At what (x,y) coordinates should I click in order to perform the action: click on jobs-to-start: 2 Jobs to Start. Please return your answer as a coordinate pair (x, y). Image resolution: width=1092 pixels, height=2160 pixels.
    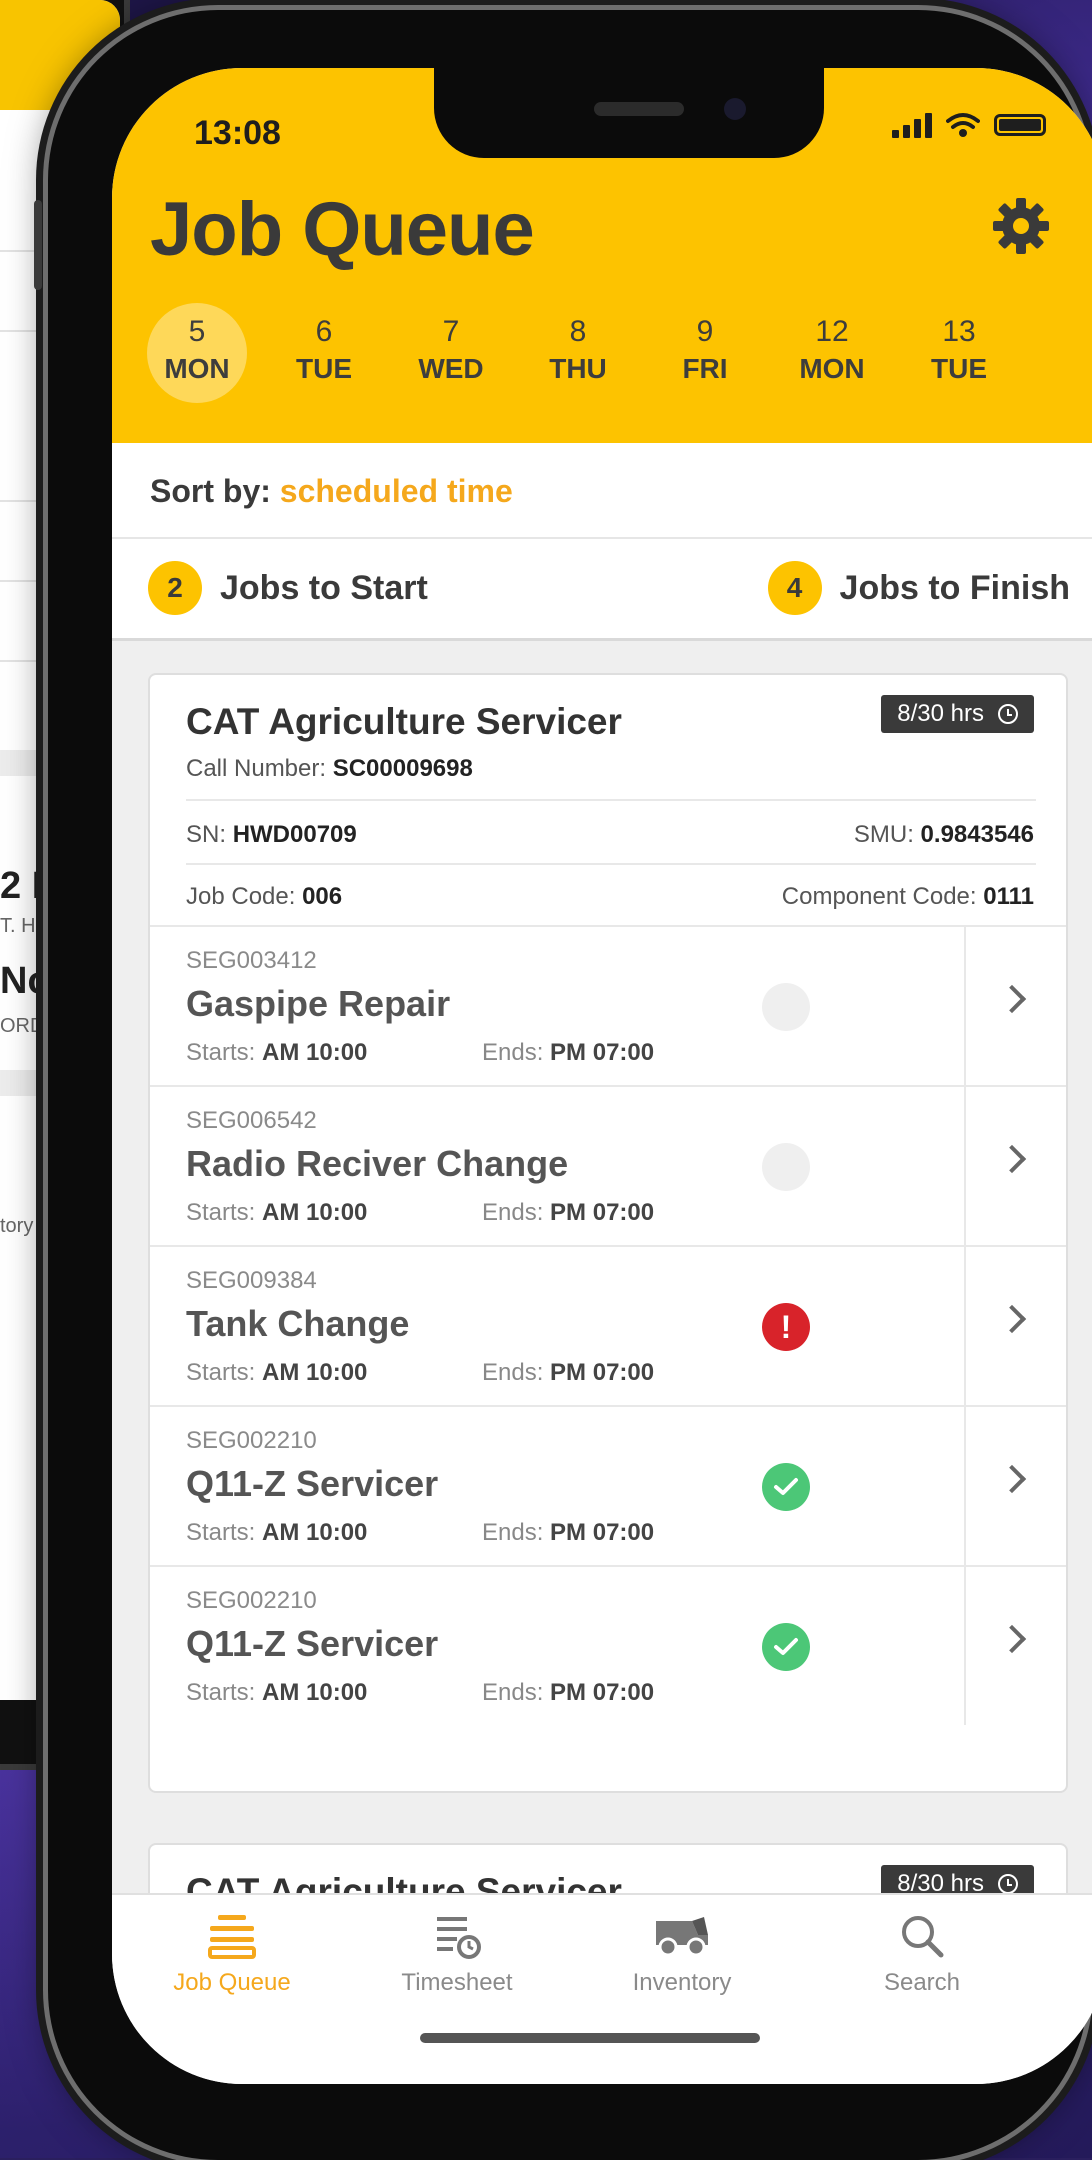
    Looking at the image, I should click on (288, 588).